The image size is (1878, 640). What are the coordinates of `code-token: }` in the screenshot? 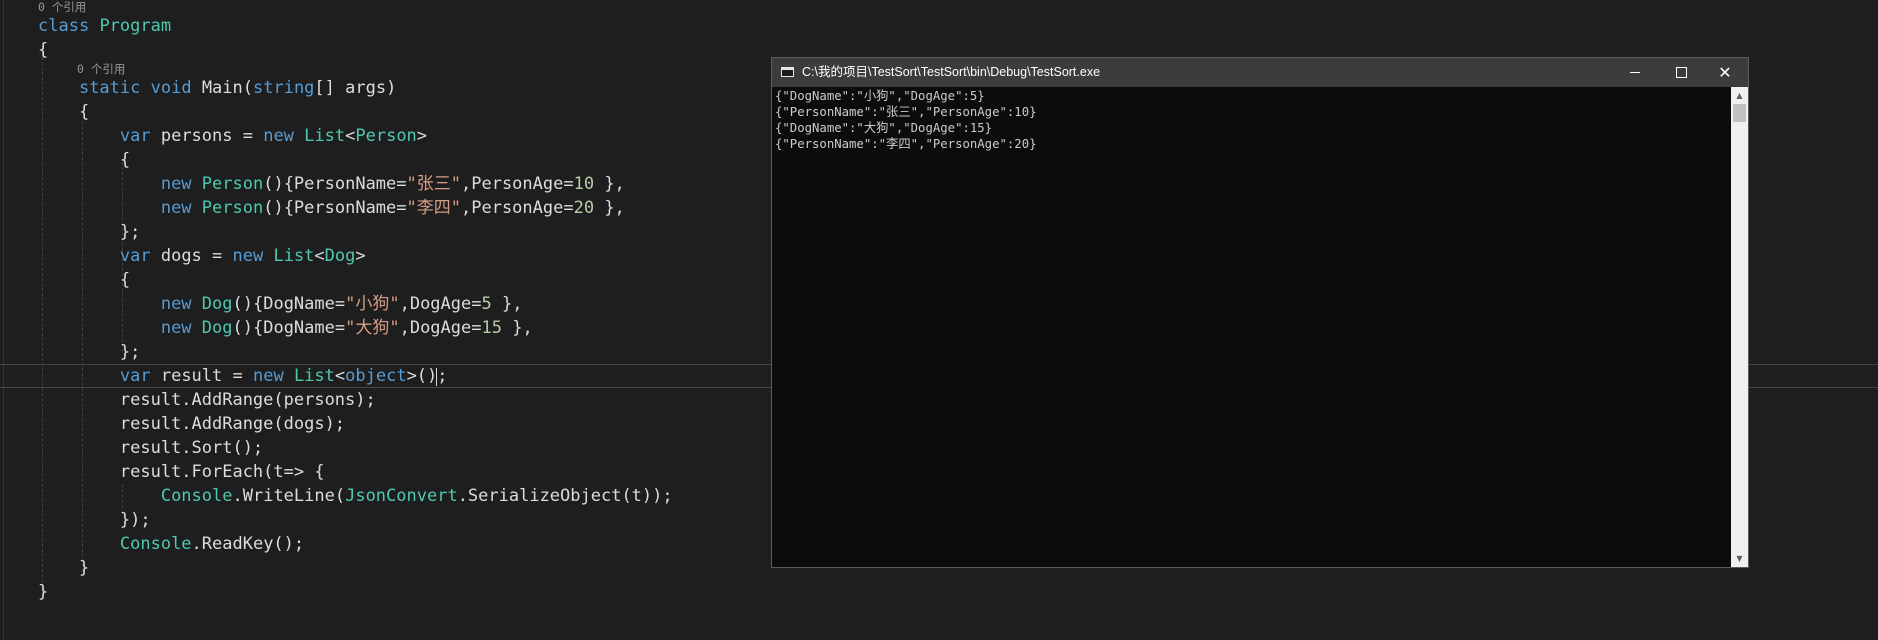 It's located at (64, 568).